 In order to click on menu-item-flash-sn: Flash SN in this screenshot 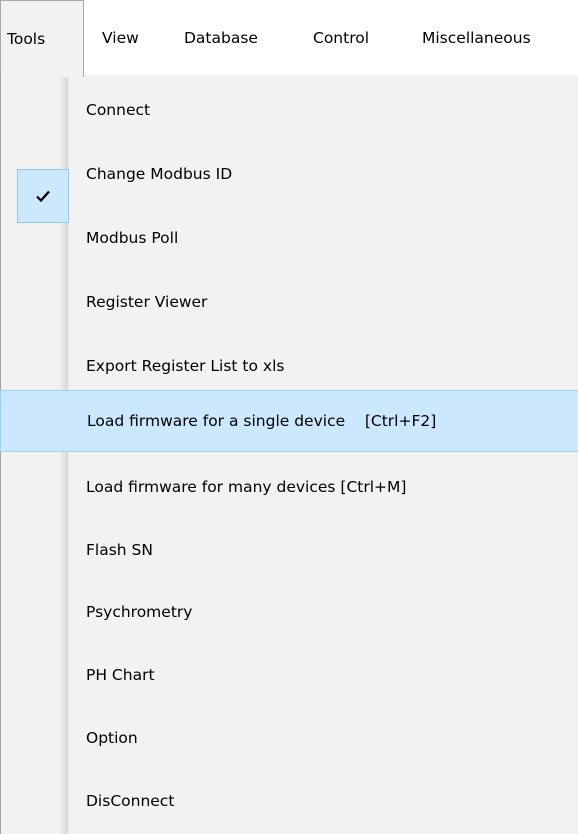, I will do `click(289, 550)`.